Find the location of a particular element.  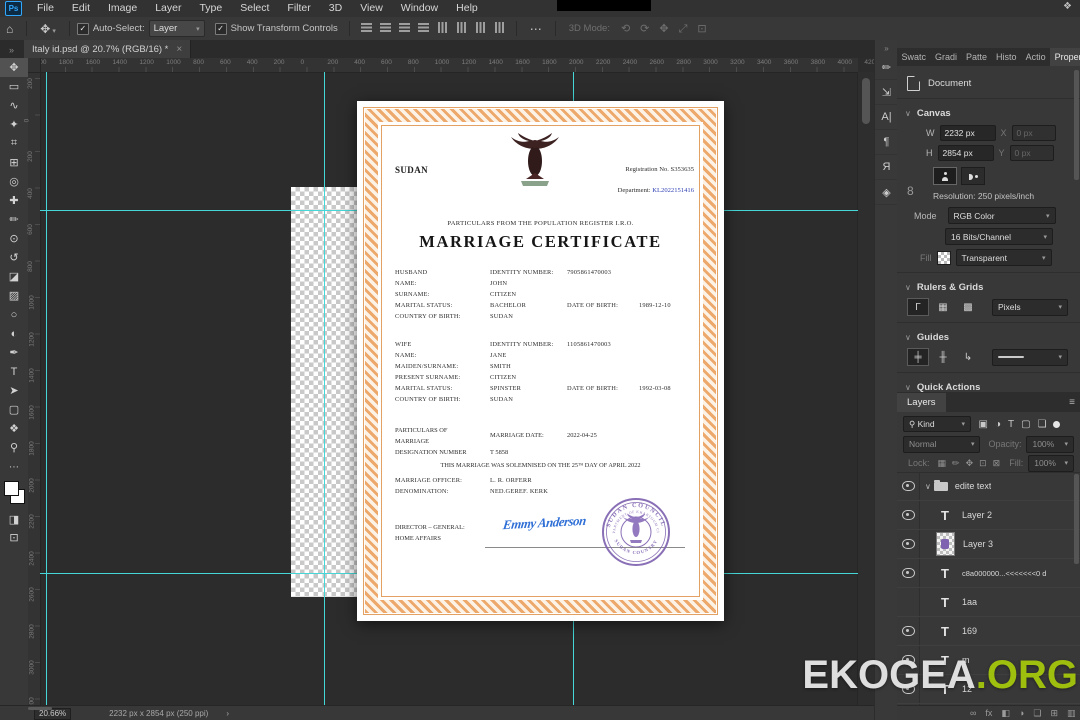

panel-tab-histo: Histo is located at coordinates (1007, 57).